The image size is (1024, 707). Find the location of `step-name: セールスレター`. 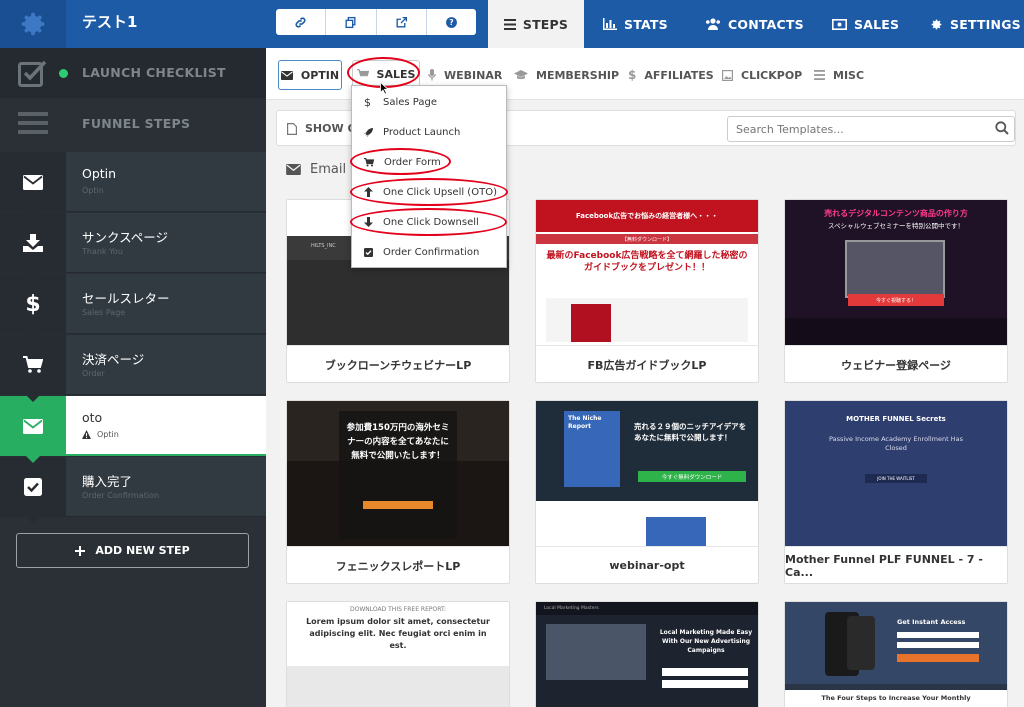

step-name: セールスレター is located at coordinates (126, 298).